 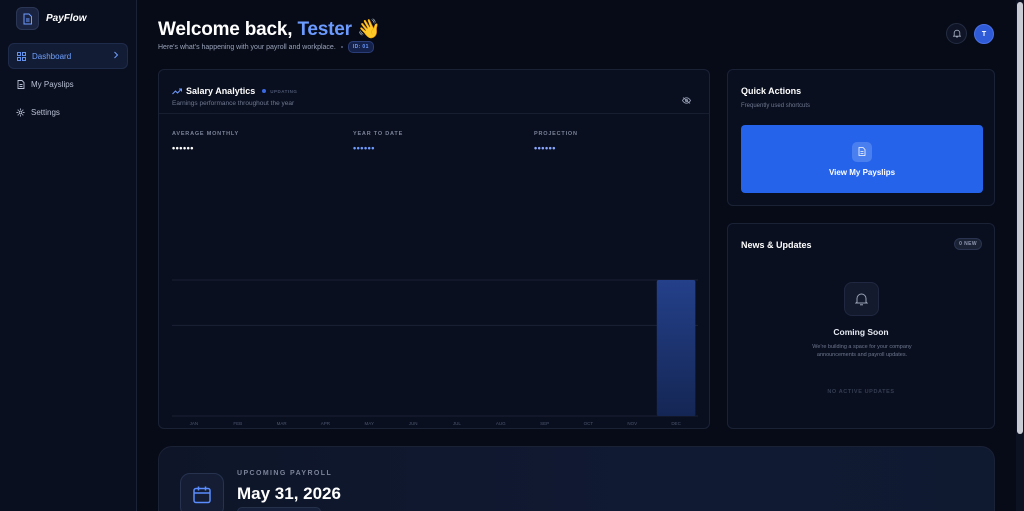 What do you see at coordinates (68, 255) in the screenshot?
I see `sidebar: PayFlow Dashboard My Payslips Settings` at bounding box center [68, 255].